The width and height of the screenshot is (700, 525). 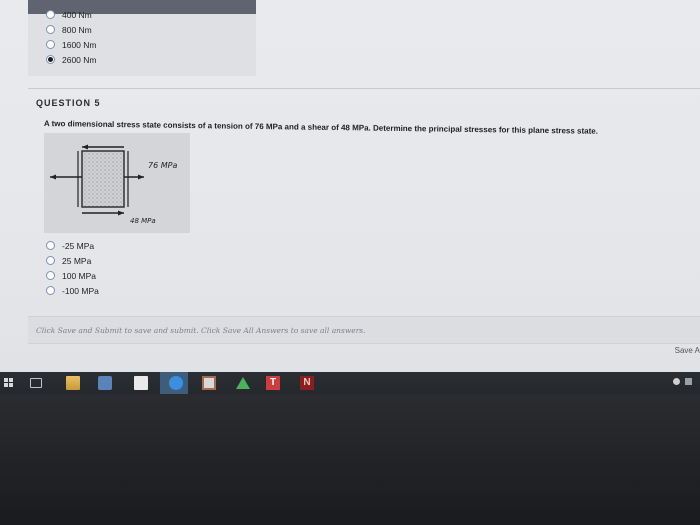 I want to click on choice-label: 1600 Nm, so click(x=79, y=44).